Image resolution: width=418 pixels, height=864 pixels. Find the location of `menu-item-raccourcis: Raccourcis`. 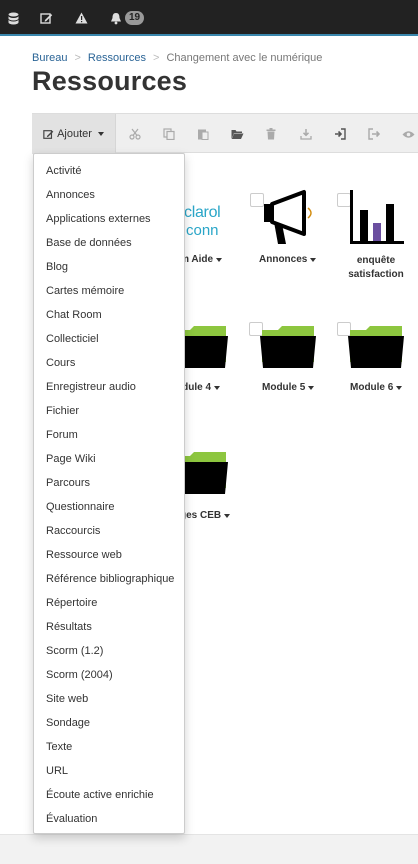

menu-item-raccourcis: Raccourcis is located at coordinates (109, 531).